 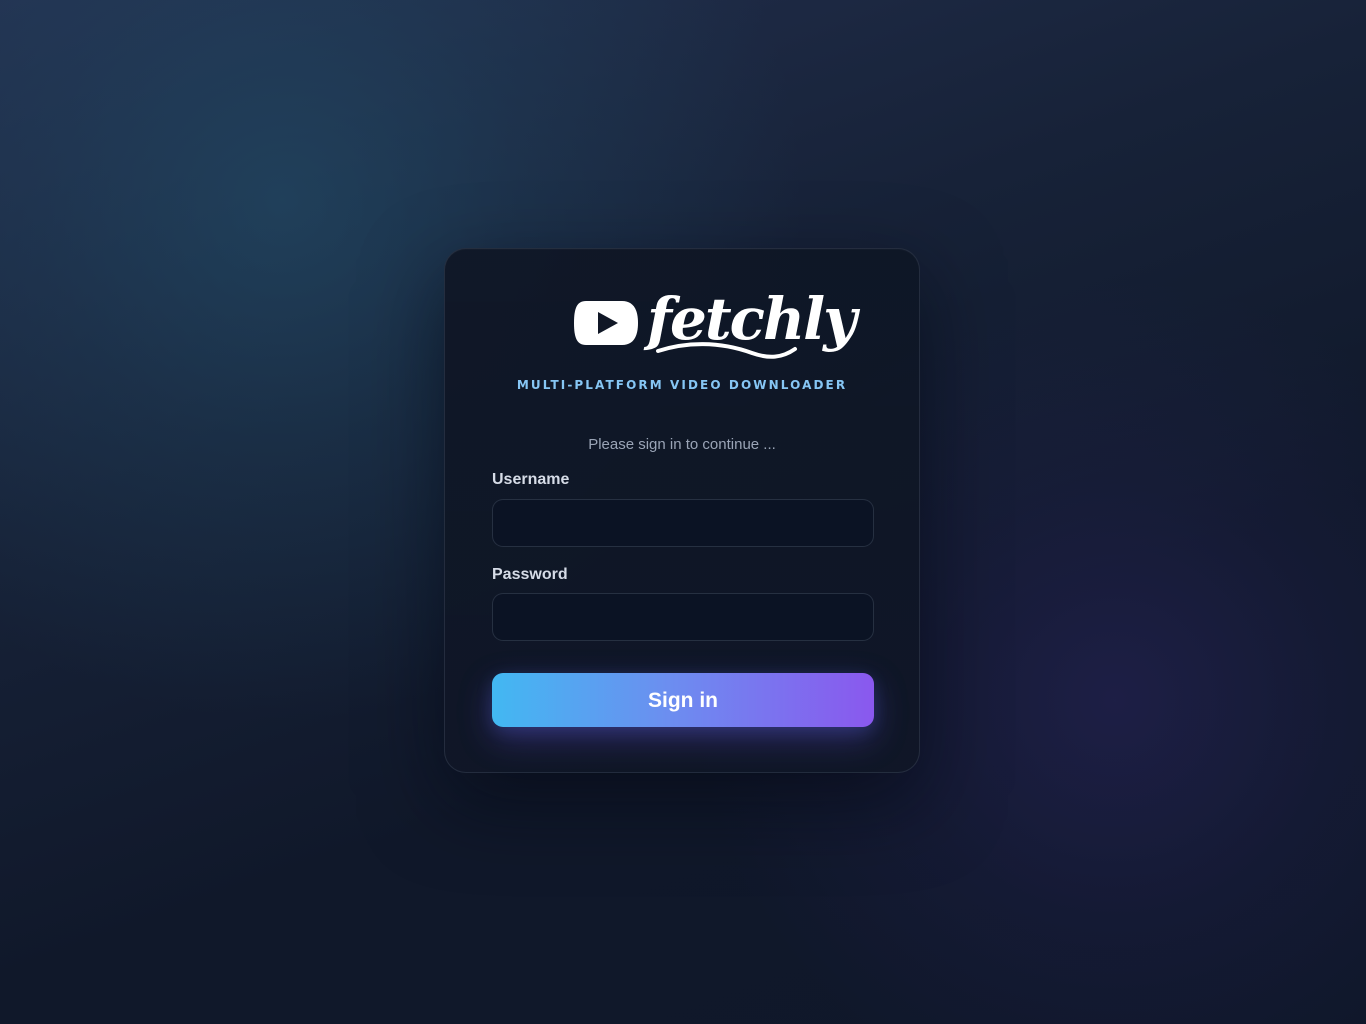 What do you see at coordinates (530, 574) in the screenshot?
I see `password-label: Password` at bounding box center [530, 574].